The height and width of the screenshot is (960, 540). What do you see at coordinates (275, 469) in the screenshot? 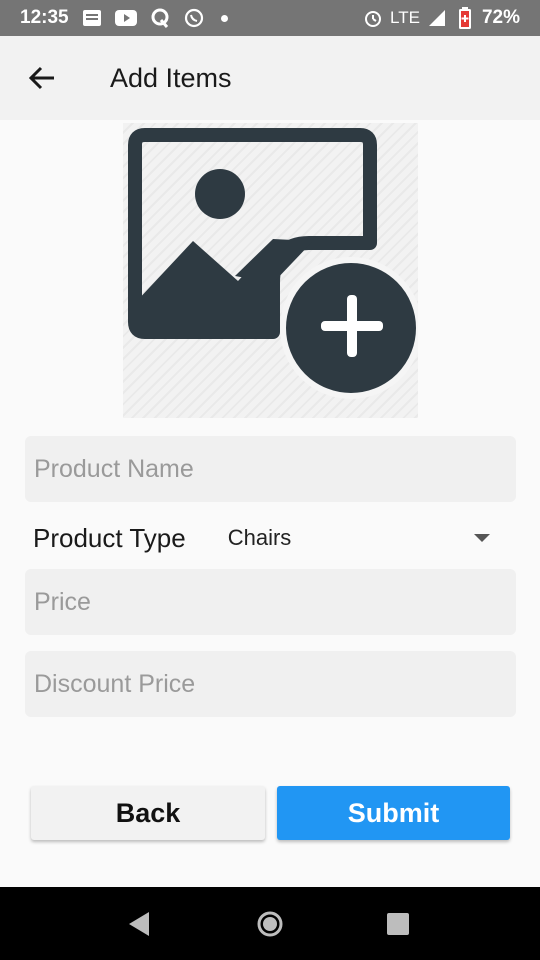
I see `product-name-input` at bounding box center [275, 469].